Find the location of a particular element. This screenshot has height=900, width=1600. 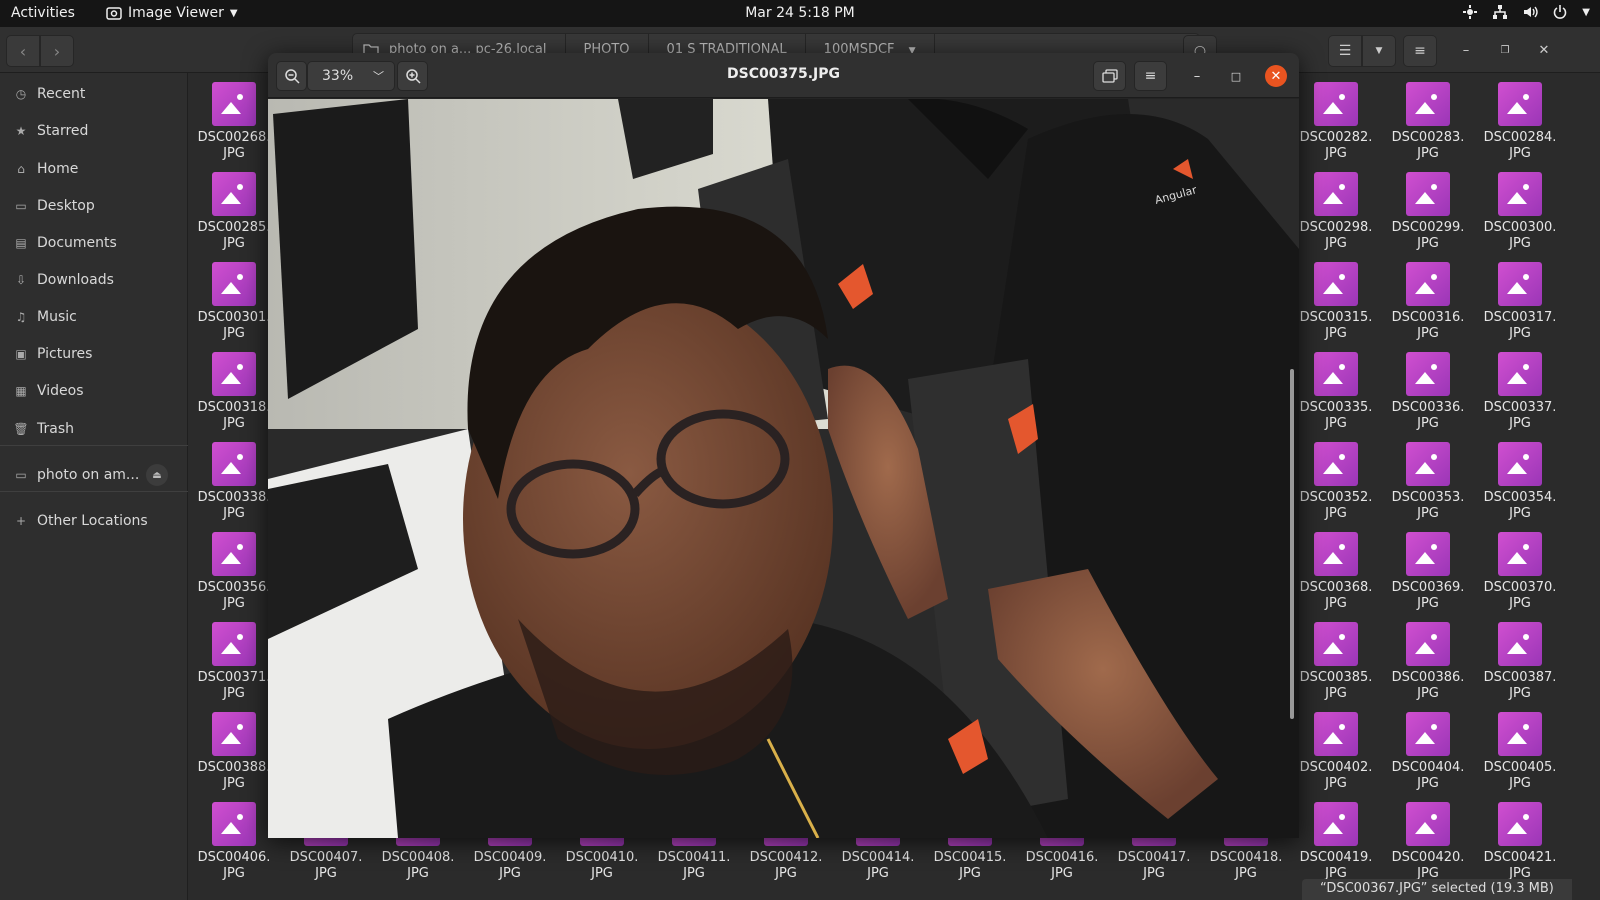

volume-icon is located at coordinates (1530, 12).